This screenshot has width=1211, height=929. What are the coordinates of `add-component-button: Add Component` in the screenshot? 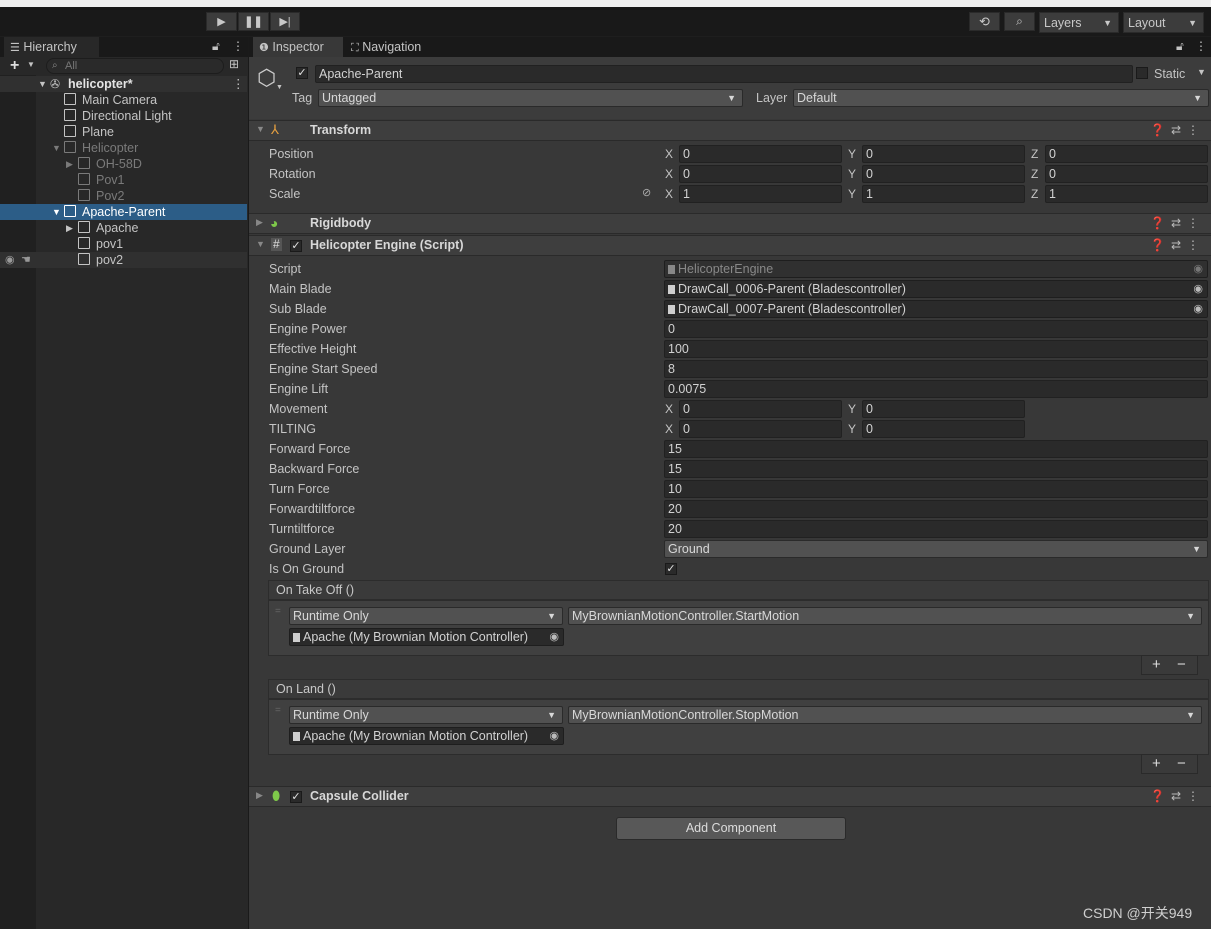 It's located at (731, 828).